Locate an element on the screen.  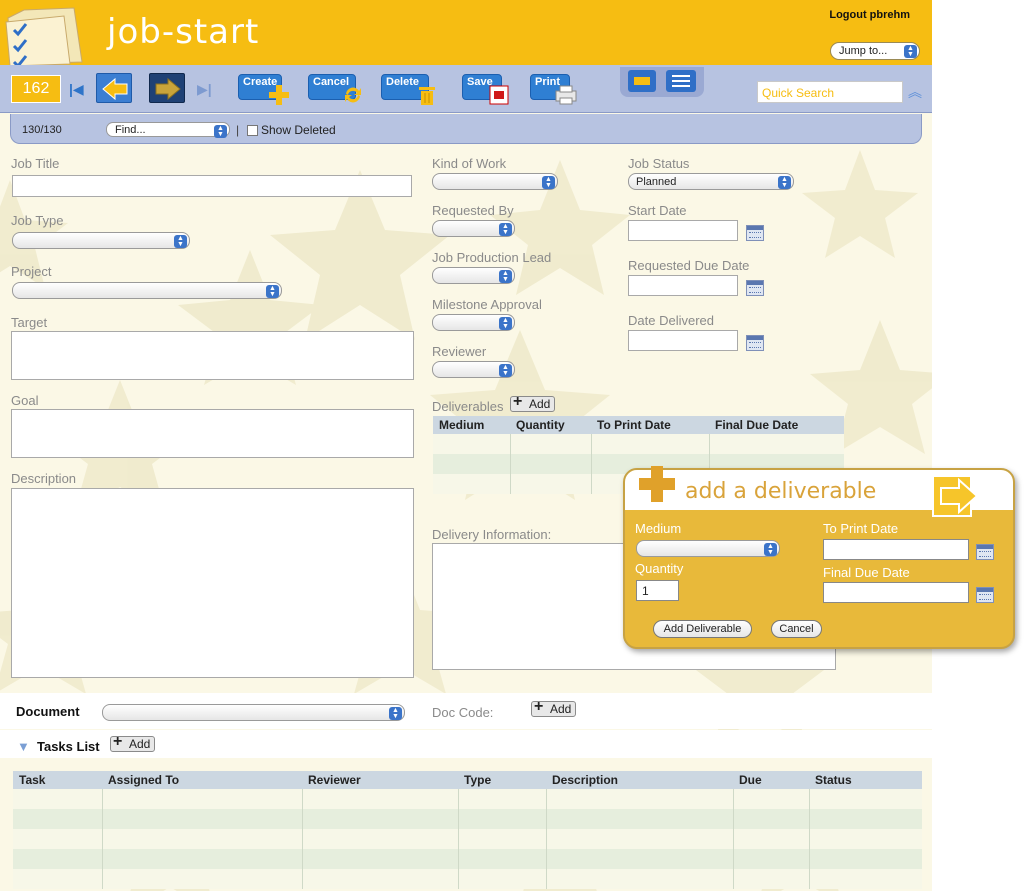
goal-textarea is located at coordinates (212, 433).